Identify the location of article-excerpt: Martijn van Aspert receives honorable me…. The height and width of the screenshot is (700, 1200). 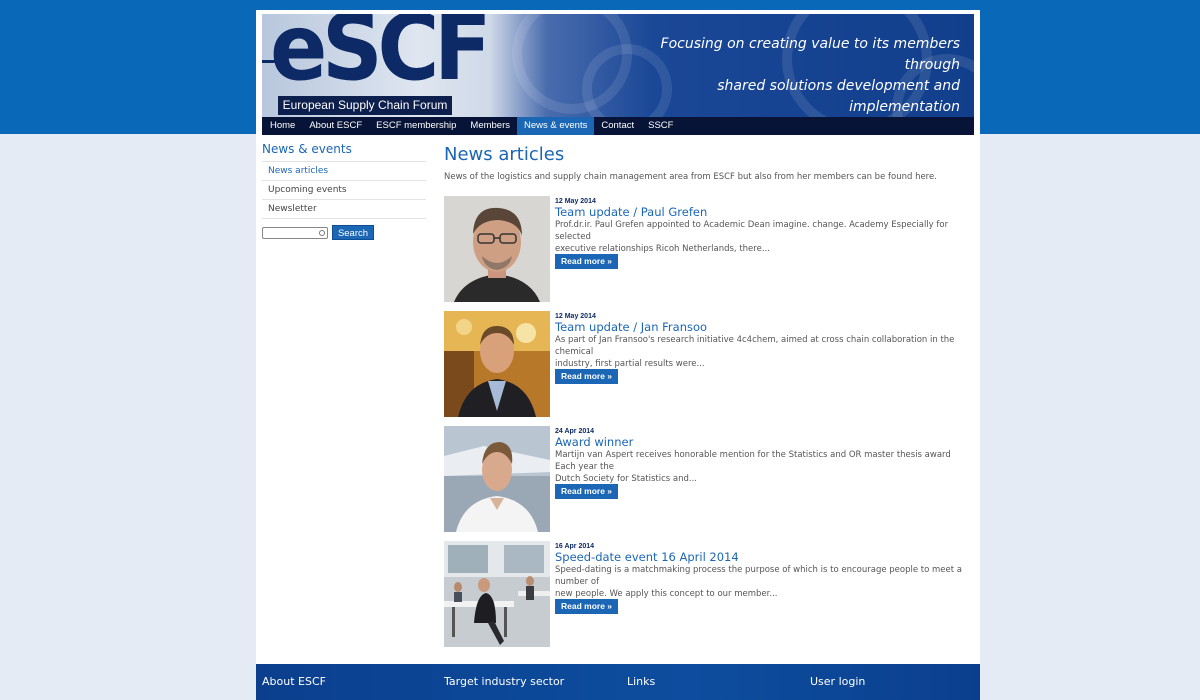
(753, 461).